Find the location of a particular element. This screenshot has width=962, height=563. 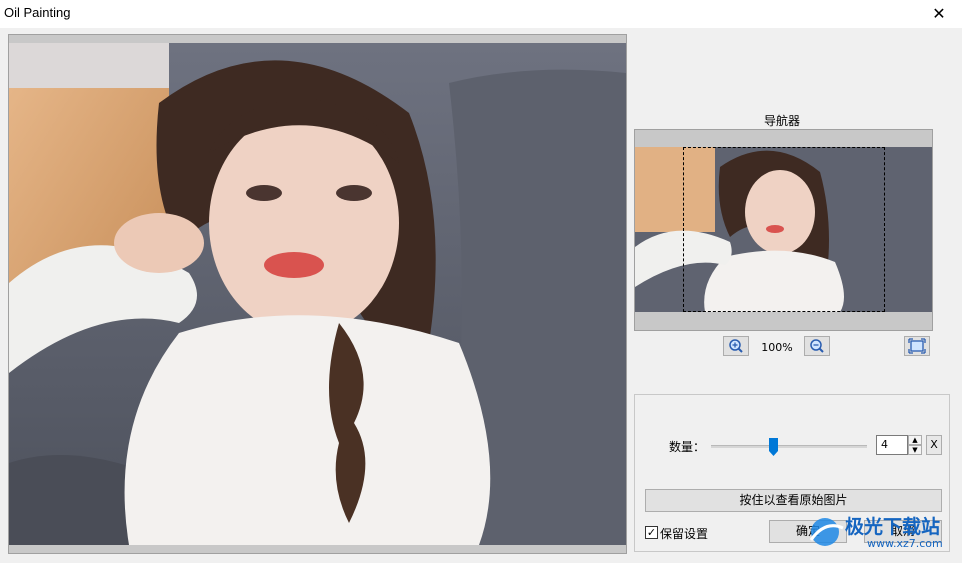

amount-input: 4 is located at coordinates (892, 445).